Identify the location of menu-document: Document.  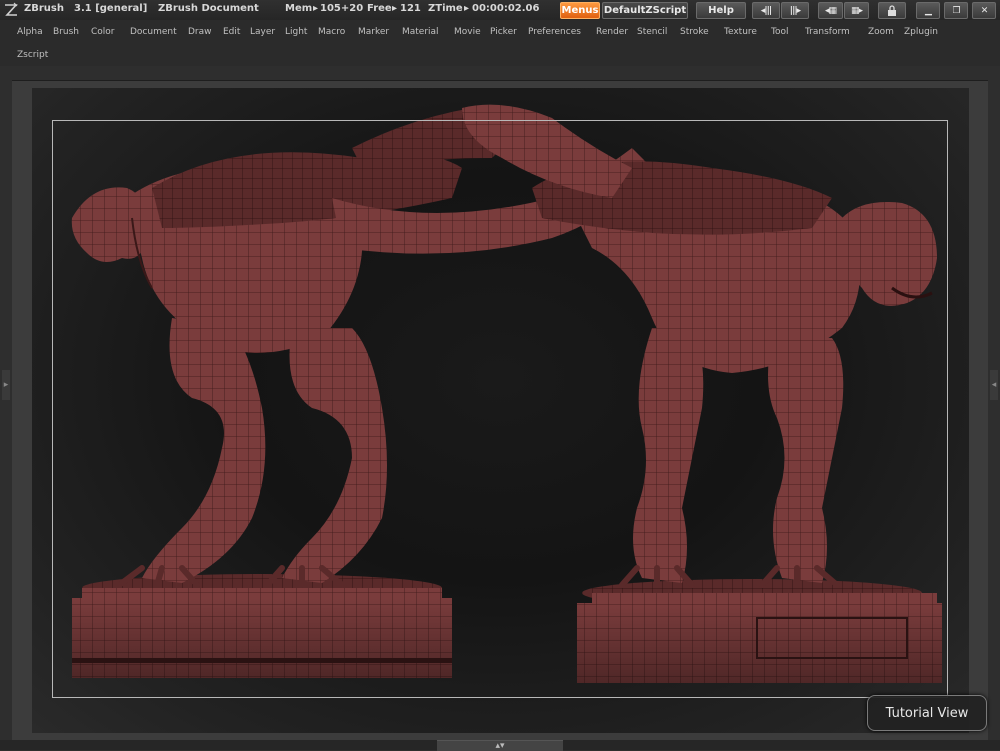
(153, 32).